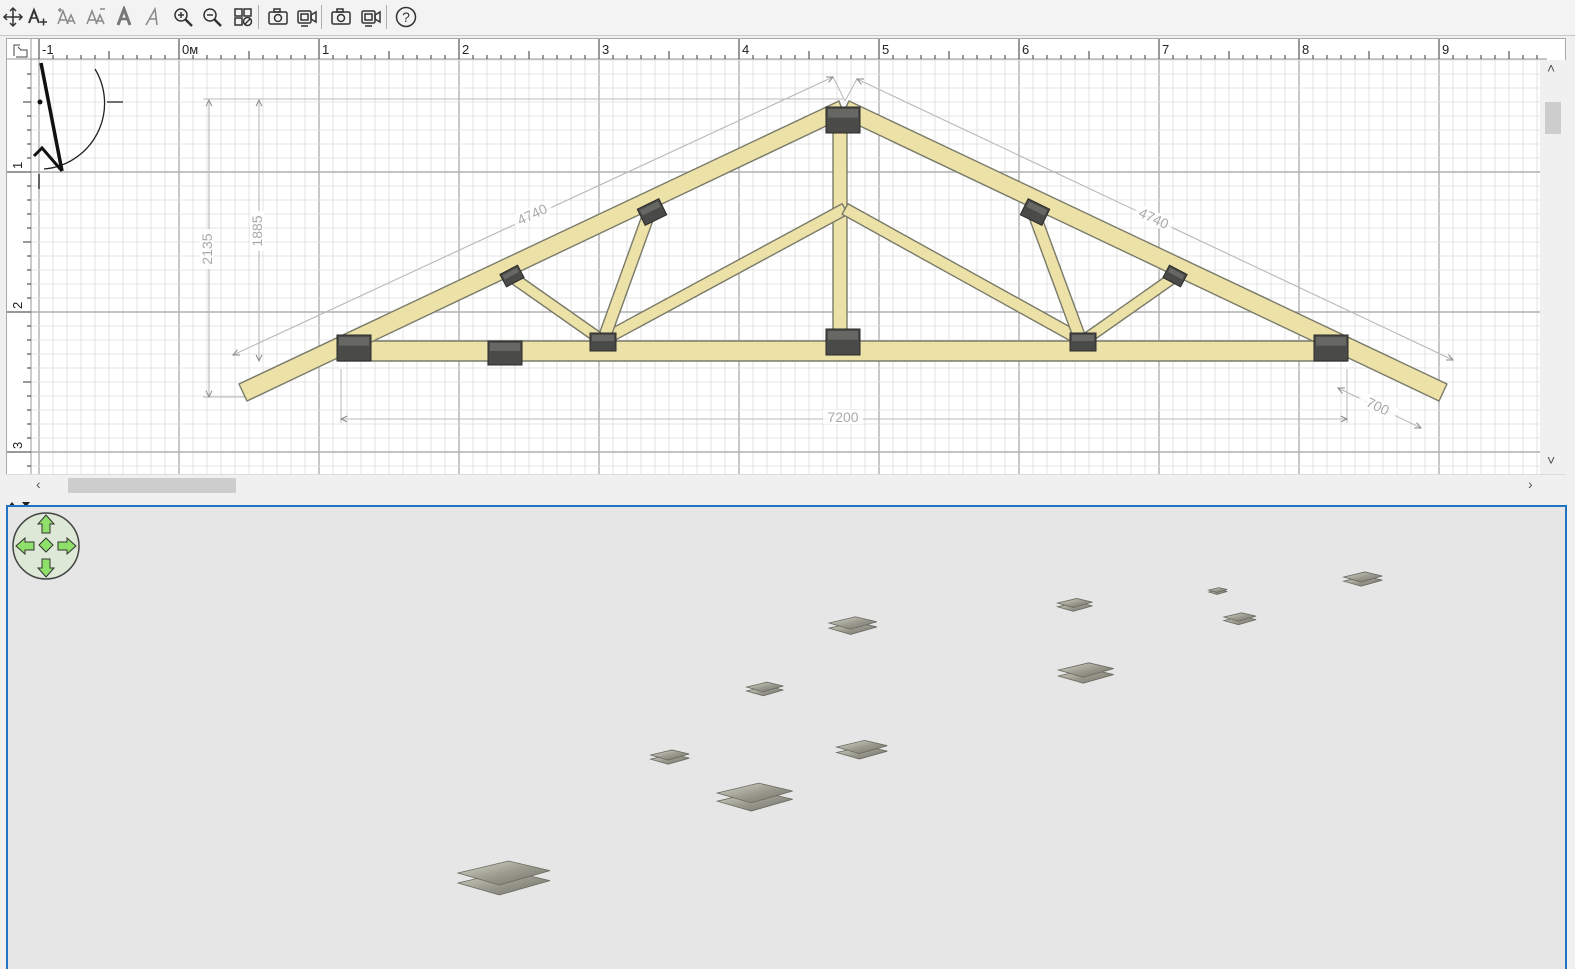 The width and height of the screenshot is (1575, 969). I want to click on toolbar: ?, so click(787, 18).